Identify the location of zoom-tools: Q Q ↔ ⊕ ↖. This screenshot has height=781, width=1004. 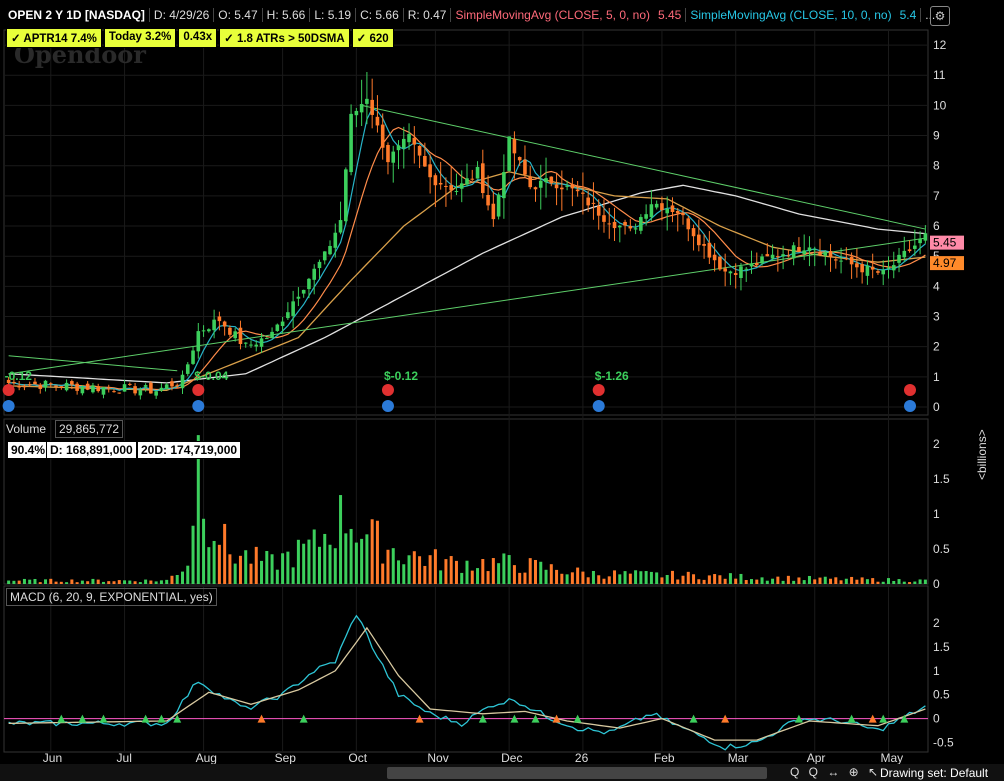
(835, 772).